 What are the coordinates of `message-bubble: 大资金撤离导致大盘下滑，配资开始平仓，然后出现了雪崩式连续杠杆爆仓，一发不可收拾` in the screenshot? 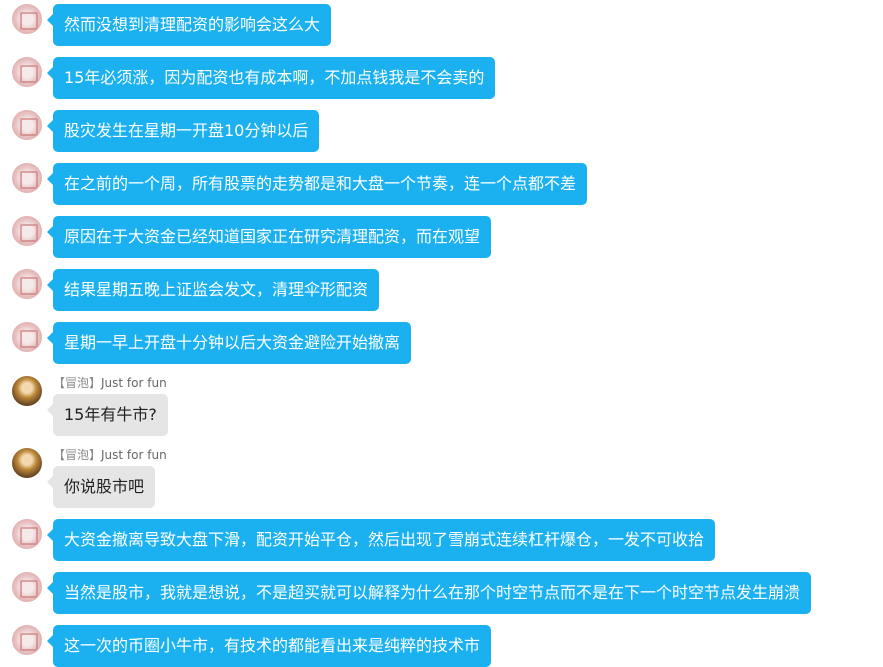 It's located at (381, 540).